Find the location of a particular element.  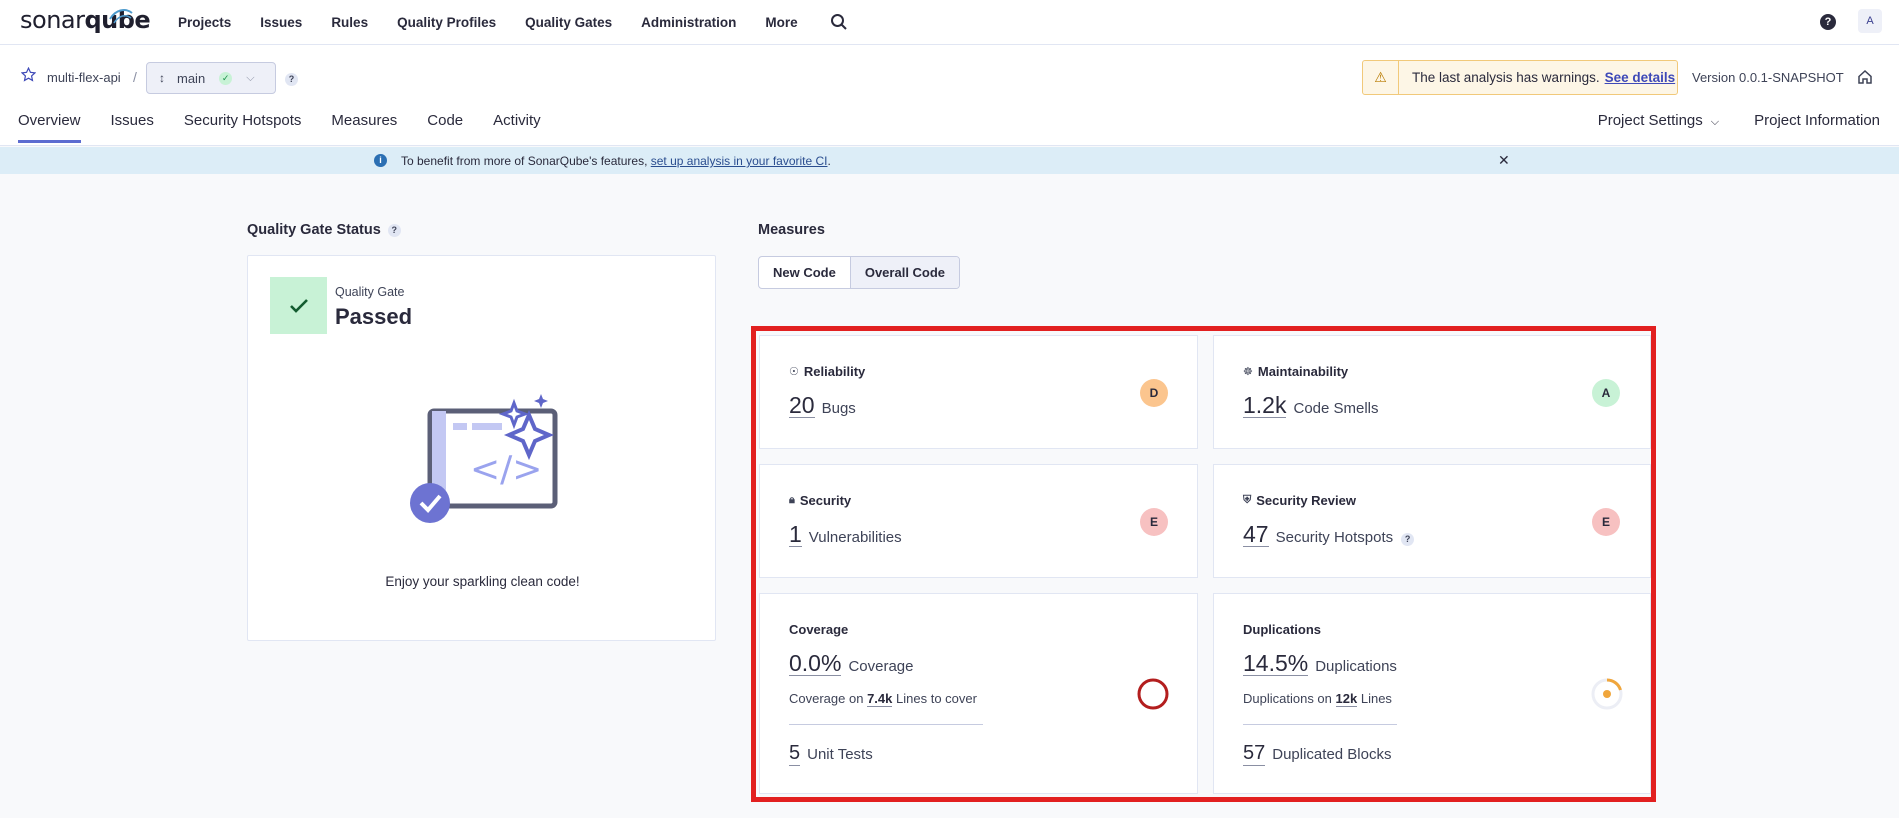

quality-gate-status: Passed is located at coordinates (374, 316).